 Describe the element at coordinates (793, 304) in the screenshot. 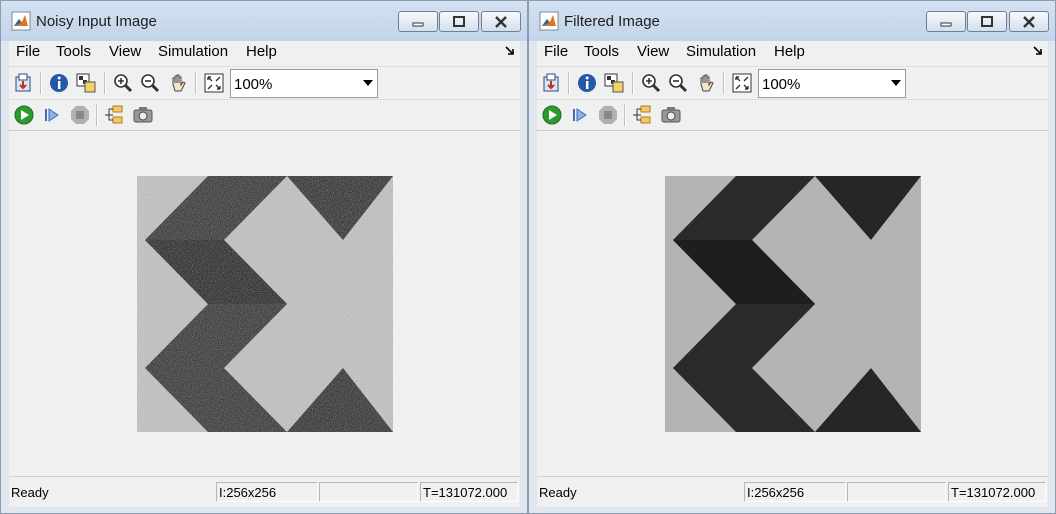

I see `filtered-image` at that location.